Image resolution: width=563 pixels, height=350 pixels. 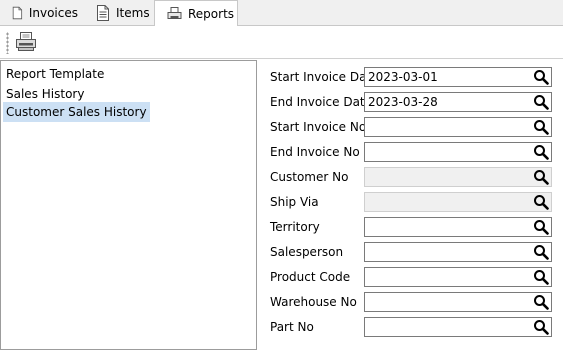 What do you see at coordinates (324, 77) in the screenshot?
I see `start-invoice-date-label: Start Invoice Date` at bounding box center [324, 77].